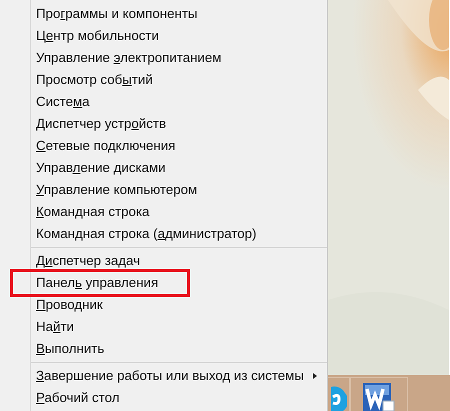  I want to click on menu-item: Управление электропитанием, so click(129, 58).